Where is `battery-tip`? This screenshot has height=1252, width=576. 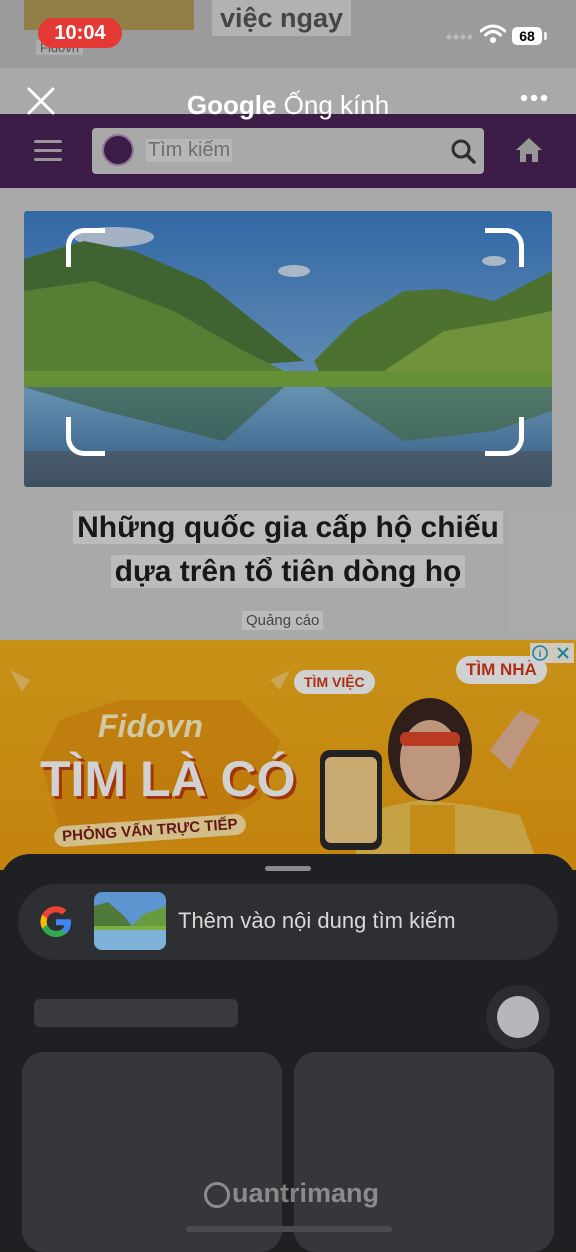
battery-tip is located at coordinates (545, 36).